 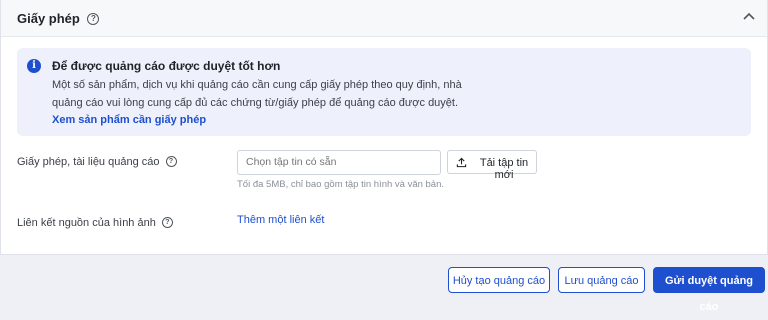 What do you see at coordinates (280, 220) in the screenshot?
I see `add-link-button: Thêm một liên kết` at bounding box center [280, 220].